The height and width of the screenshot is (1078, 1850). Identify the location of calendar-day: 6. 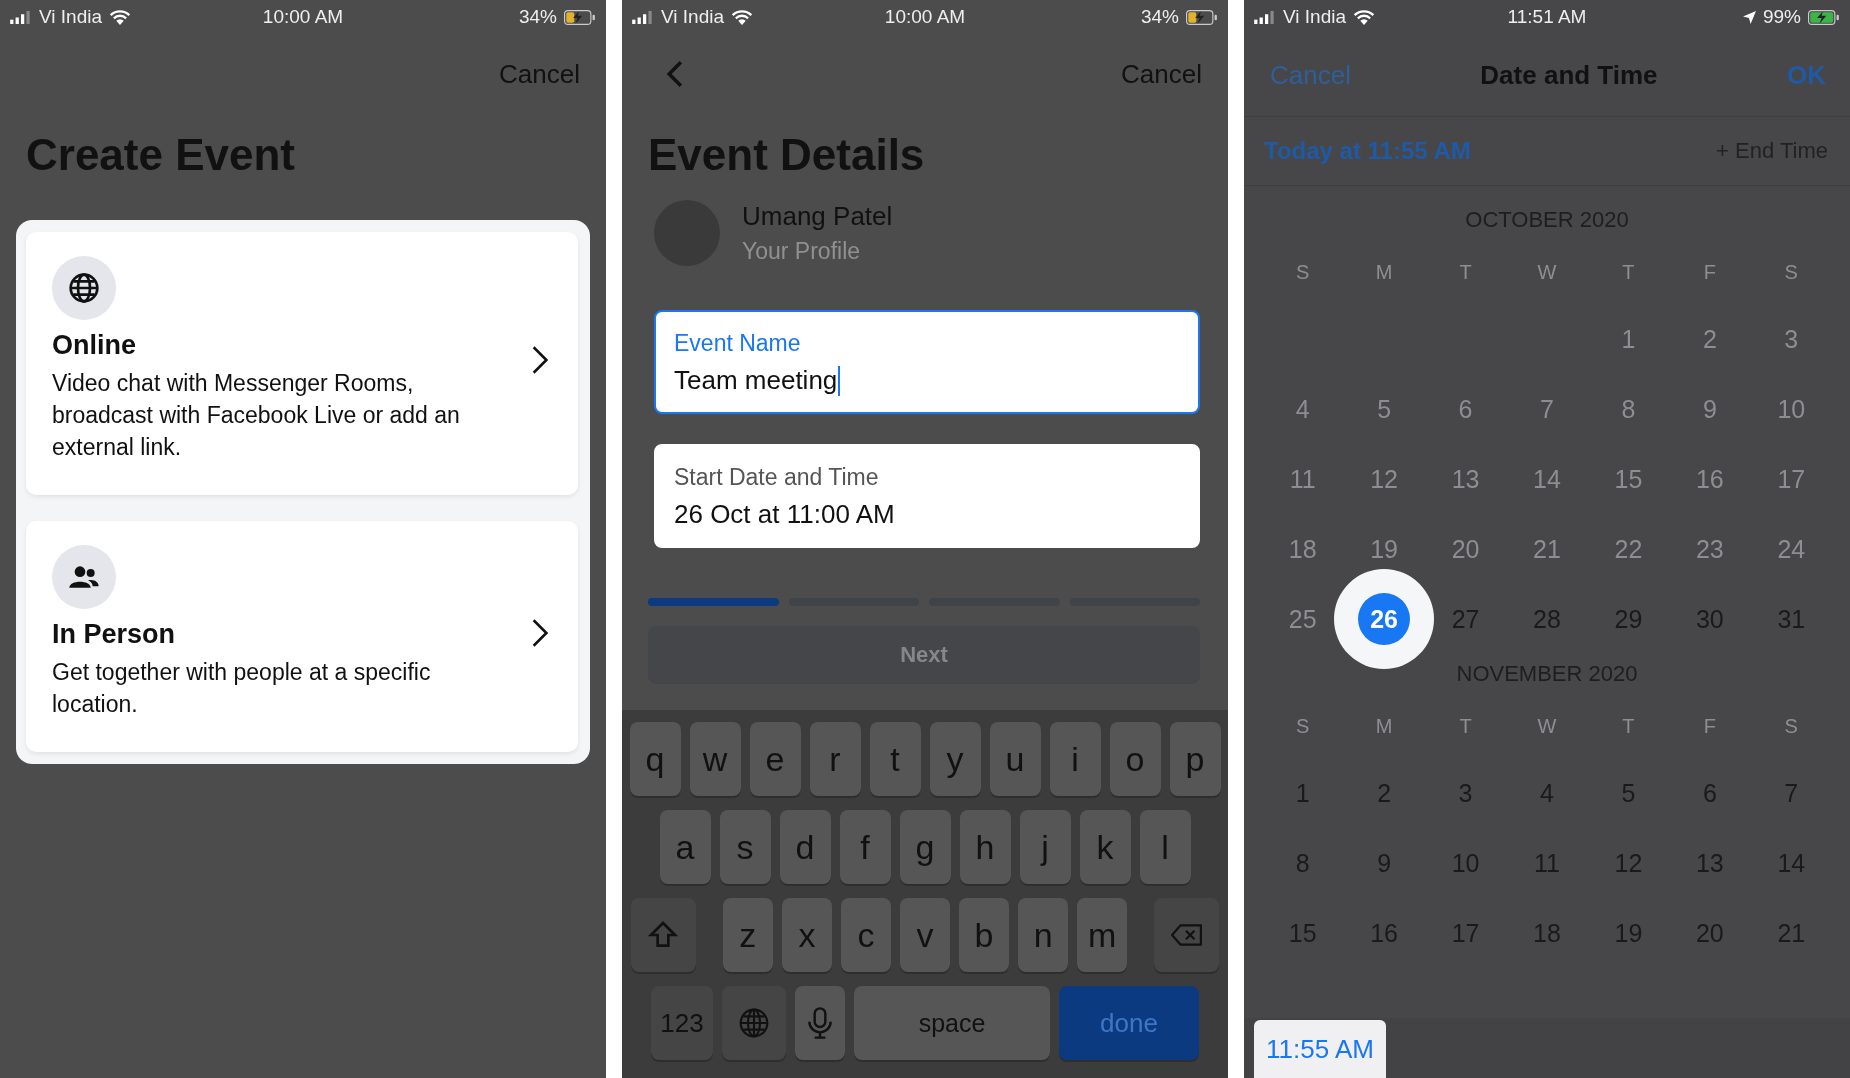
(1465, 409).